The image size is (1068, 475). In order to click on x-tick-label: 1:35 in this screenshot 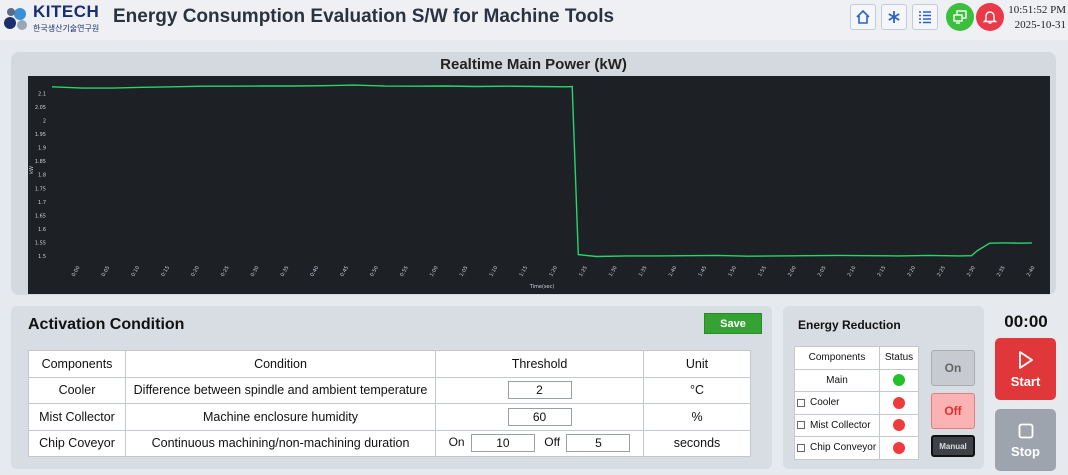, I will do `click(643, 271)`.